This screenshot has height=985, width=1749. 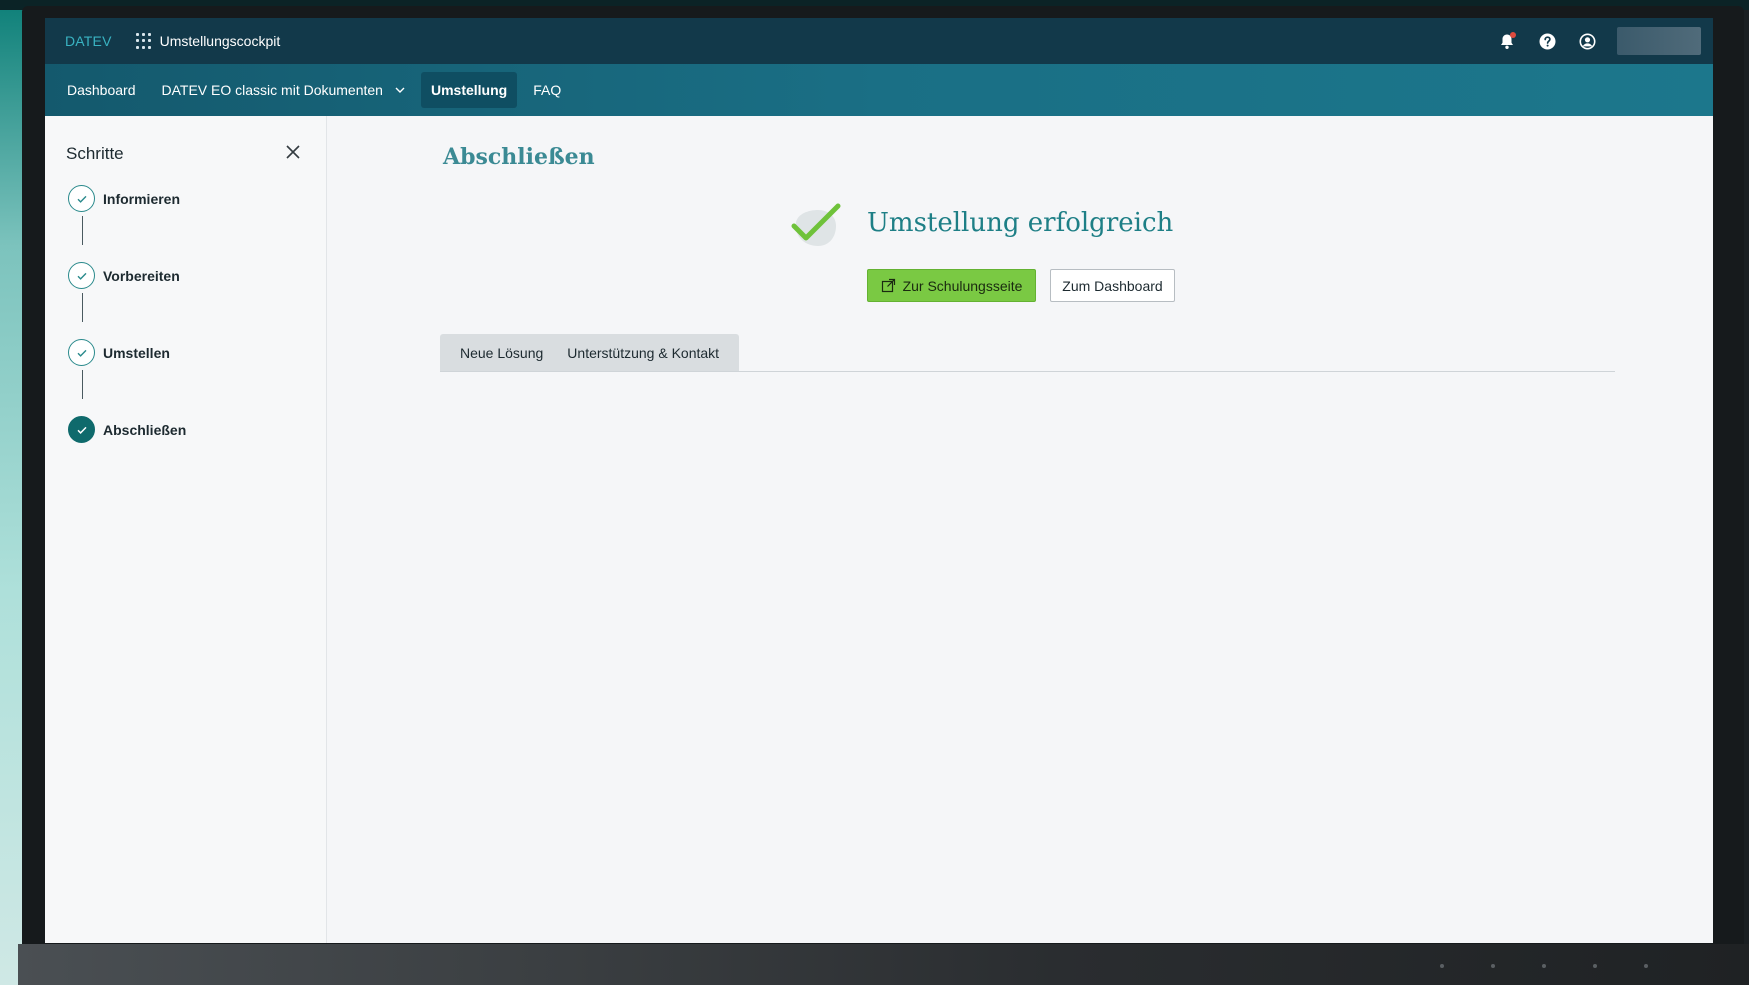 What do you see at coordinates (962, 285) in the screenshot?
I see `button-label: Zur Schulungsseite` at bounding box center [962, 285].